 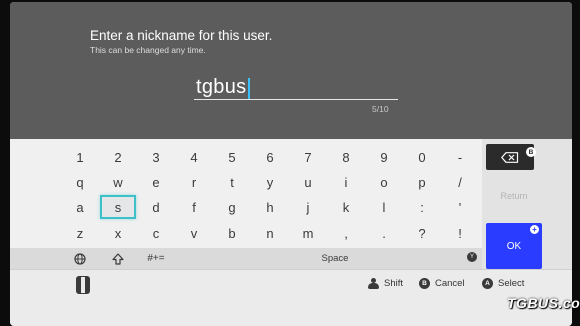 I want to click on key-3-2: c, so click(x=156, y=233).